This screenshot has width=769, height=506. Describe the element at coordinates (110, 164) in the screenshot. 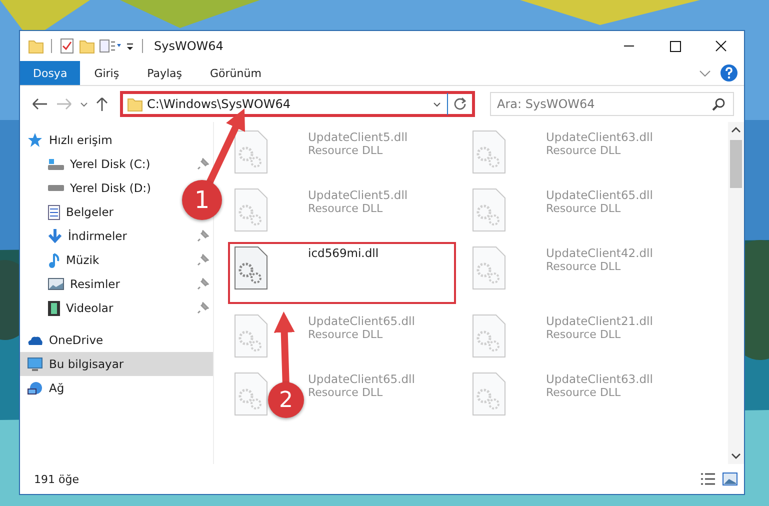

I see `sidebar-item: Yerel Disk (C:)` at that location.